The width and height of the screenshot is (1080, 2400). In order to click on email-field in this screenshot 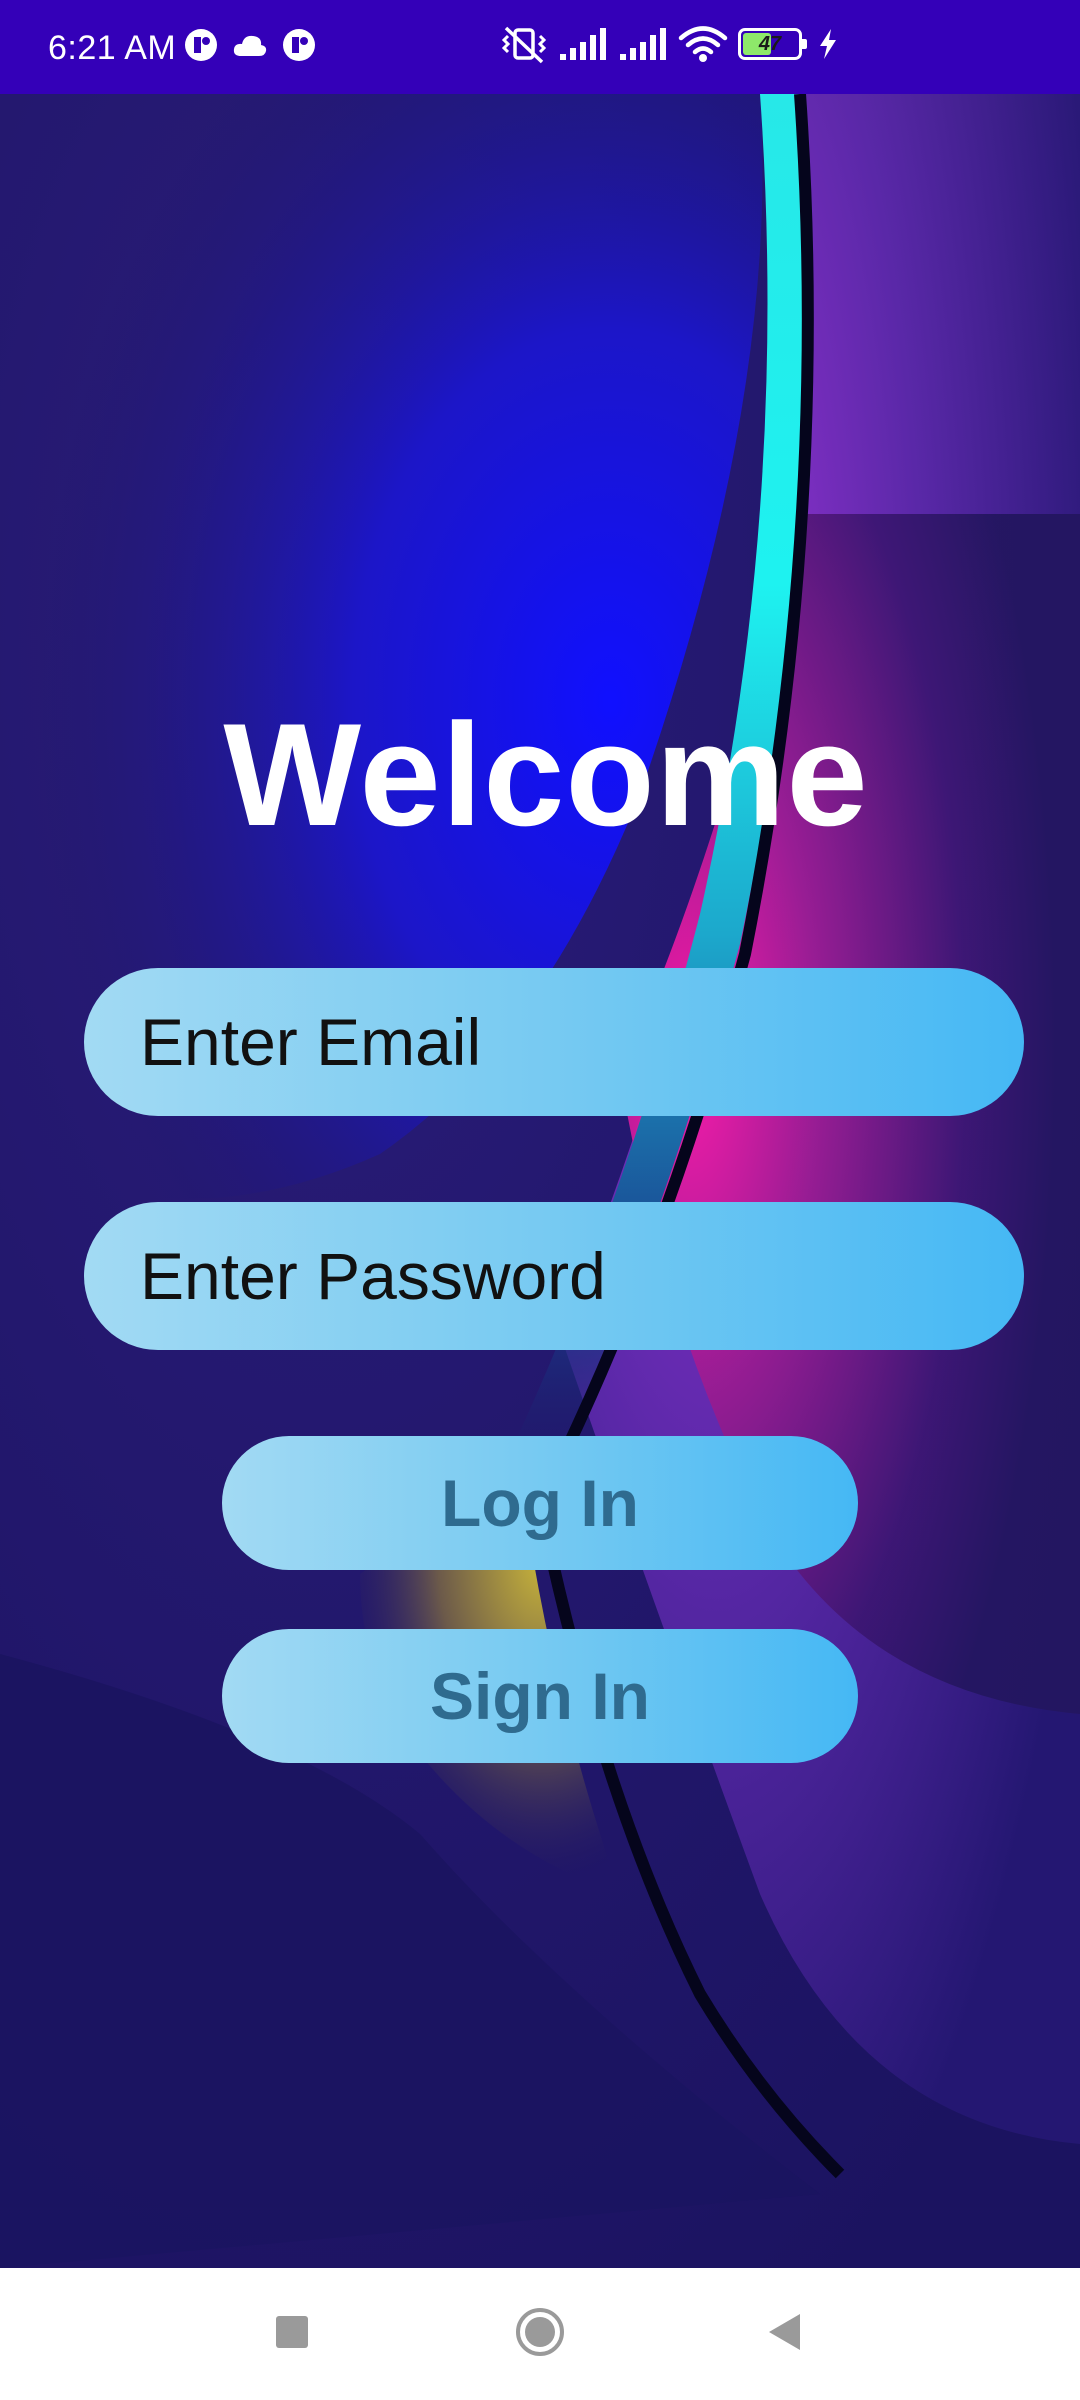, I will do `click(554, 1042)`.